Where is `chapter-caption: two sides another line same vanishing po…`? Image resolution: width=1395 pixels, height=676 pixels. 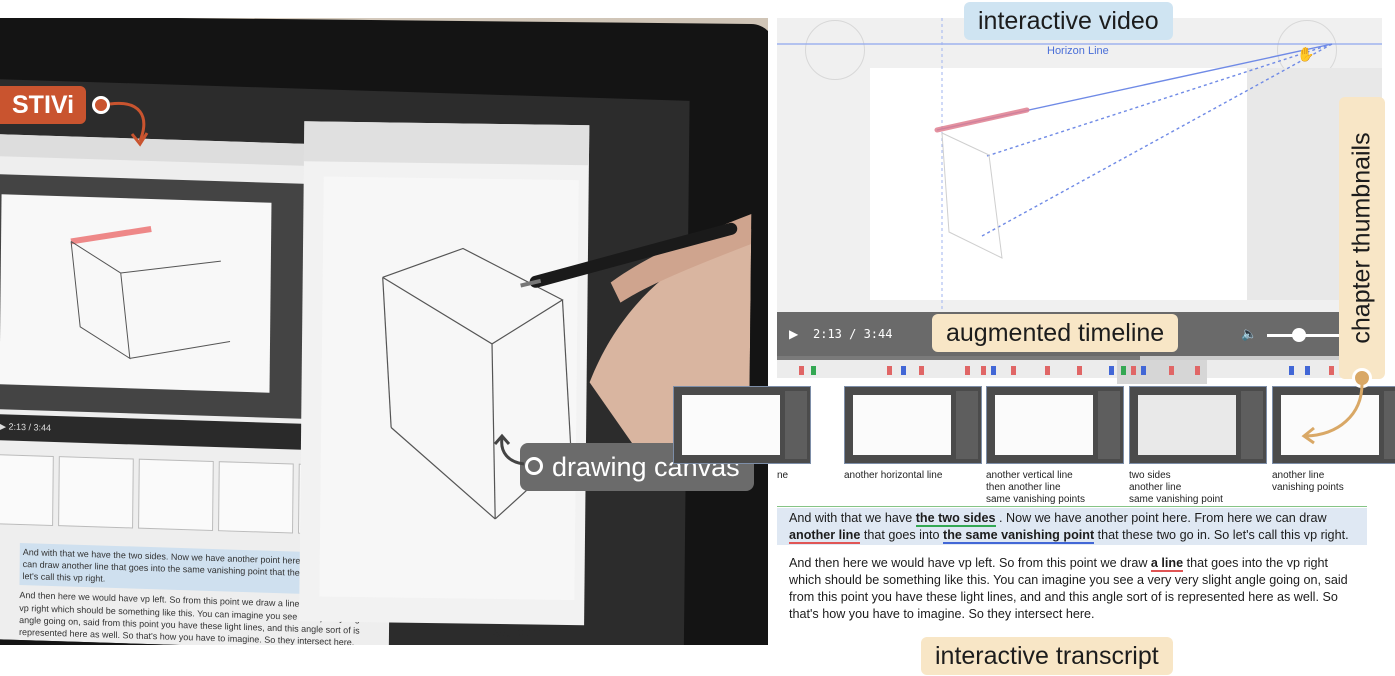 chapter-caption: two sides another line same vanishing po… is located at coordinates (1176, 487).